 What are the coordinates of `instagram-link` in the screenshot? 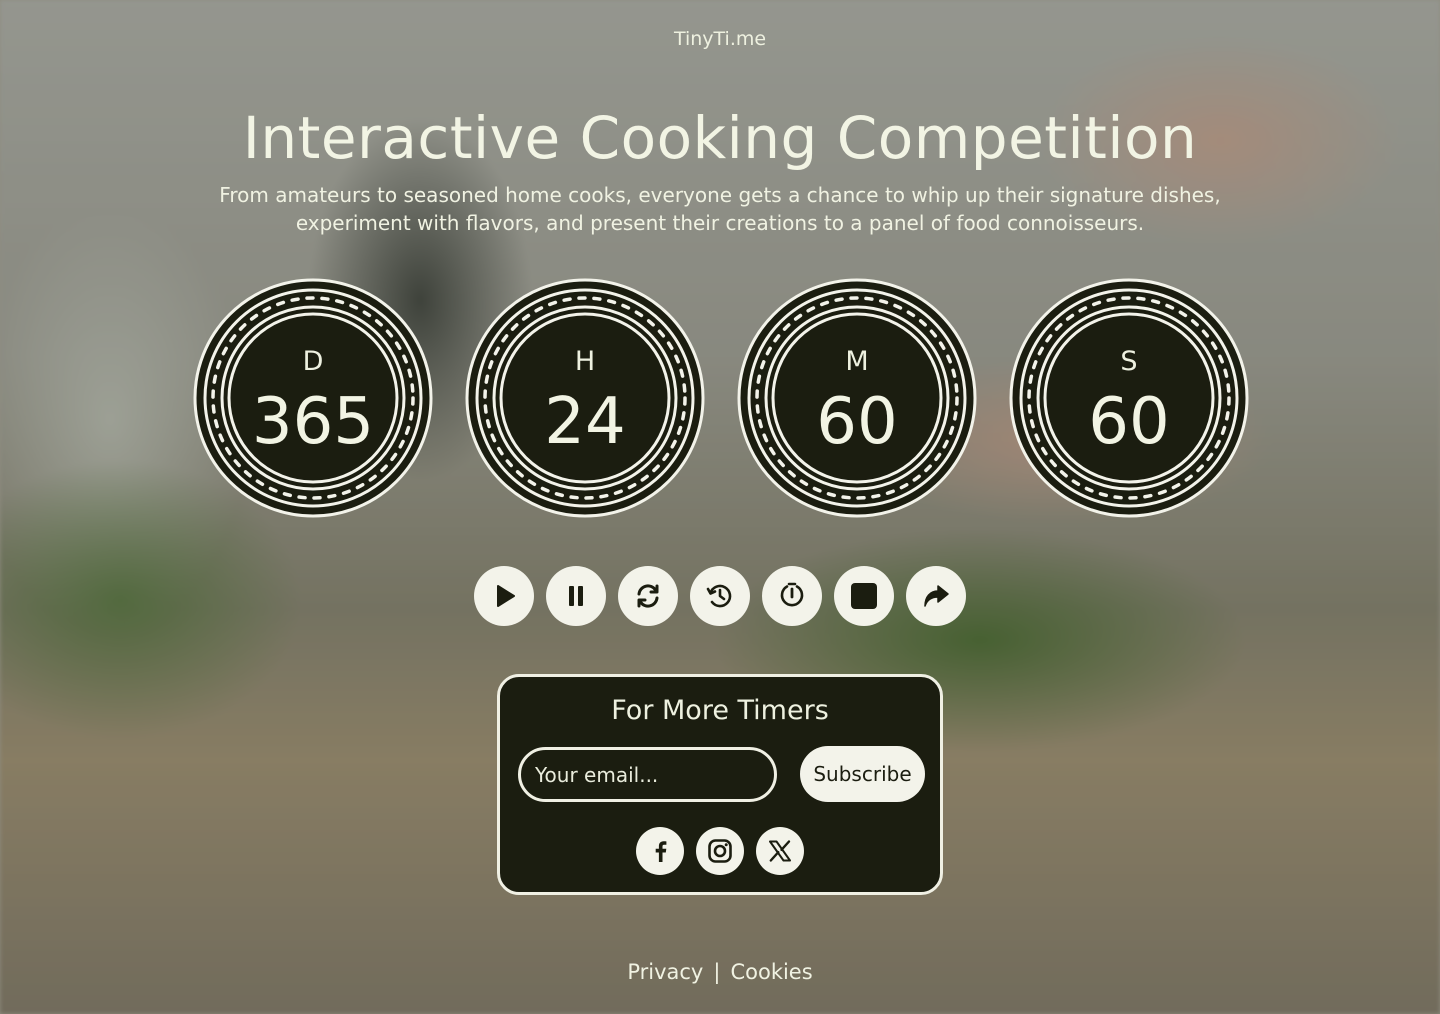 It's located at (720, 851).